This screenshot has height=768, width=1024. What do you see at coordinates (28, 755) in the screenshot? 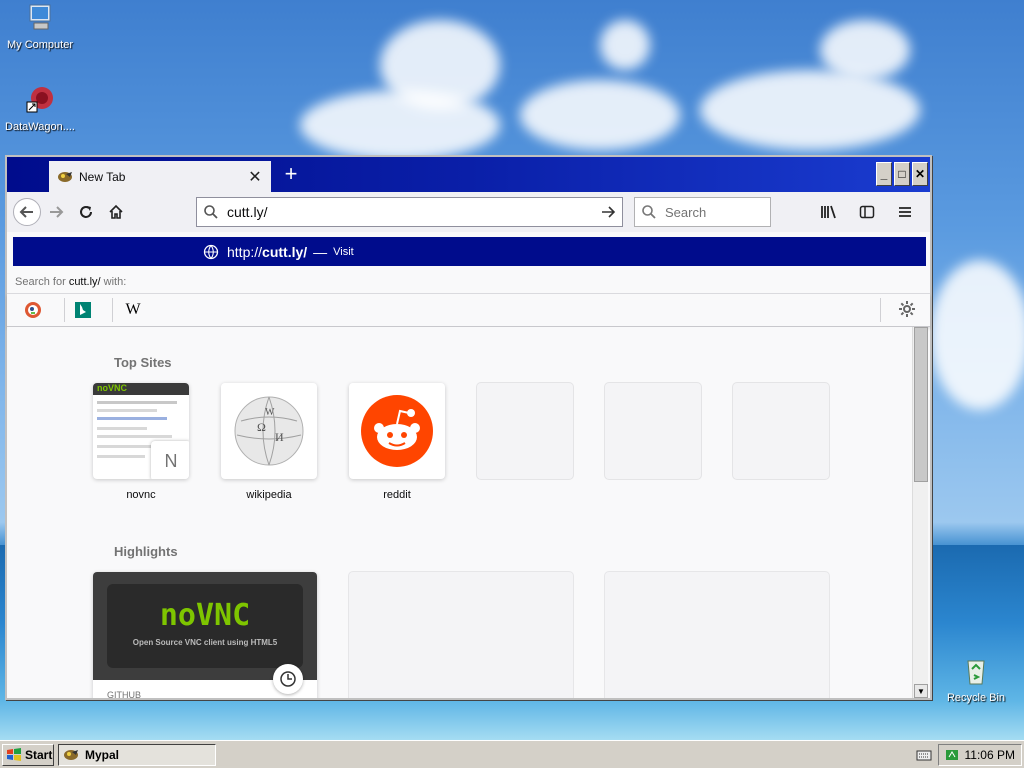
I see `start-button: Start` at bounding box center [28, 755].